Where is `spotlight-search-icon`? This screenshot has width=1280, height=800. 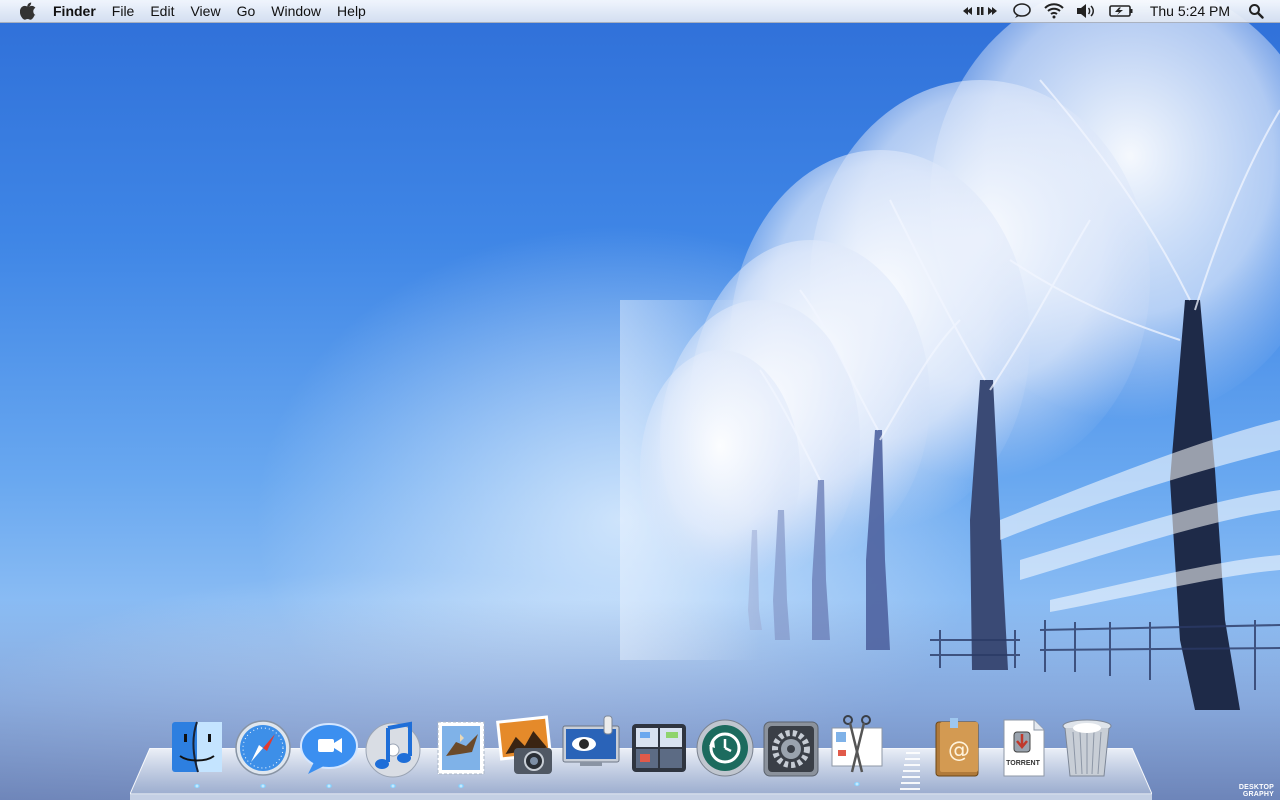
spotlight-search-icon is located at coordinates (1256, 11).